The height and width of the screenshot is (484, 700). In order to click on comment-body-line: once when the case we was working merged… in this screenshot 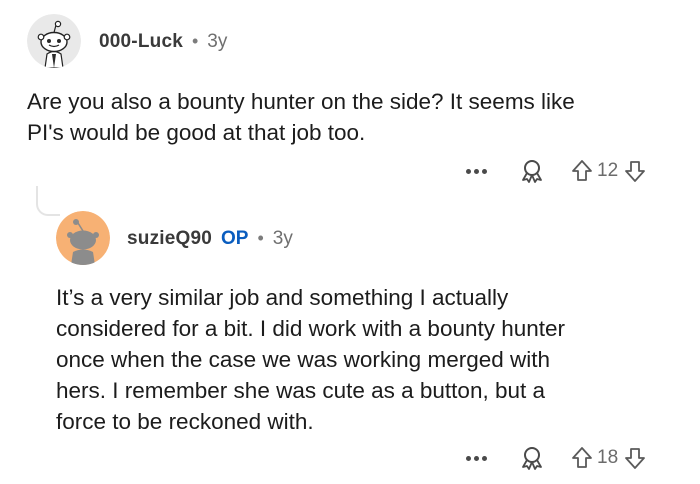, I will do `click(303, 359)`.